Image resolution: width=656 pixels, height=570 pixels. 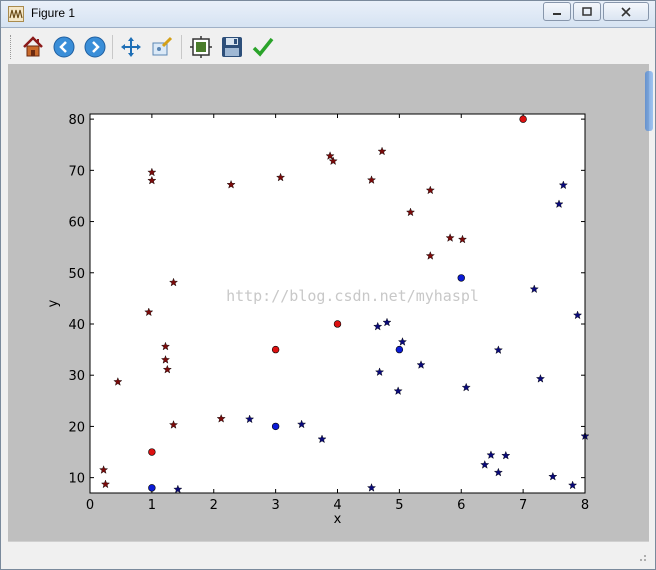 What do you see at coordinates (76, 120) in the screenshot?
I see `y-tick-label: 80` at bounding box center [76, 120].